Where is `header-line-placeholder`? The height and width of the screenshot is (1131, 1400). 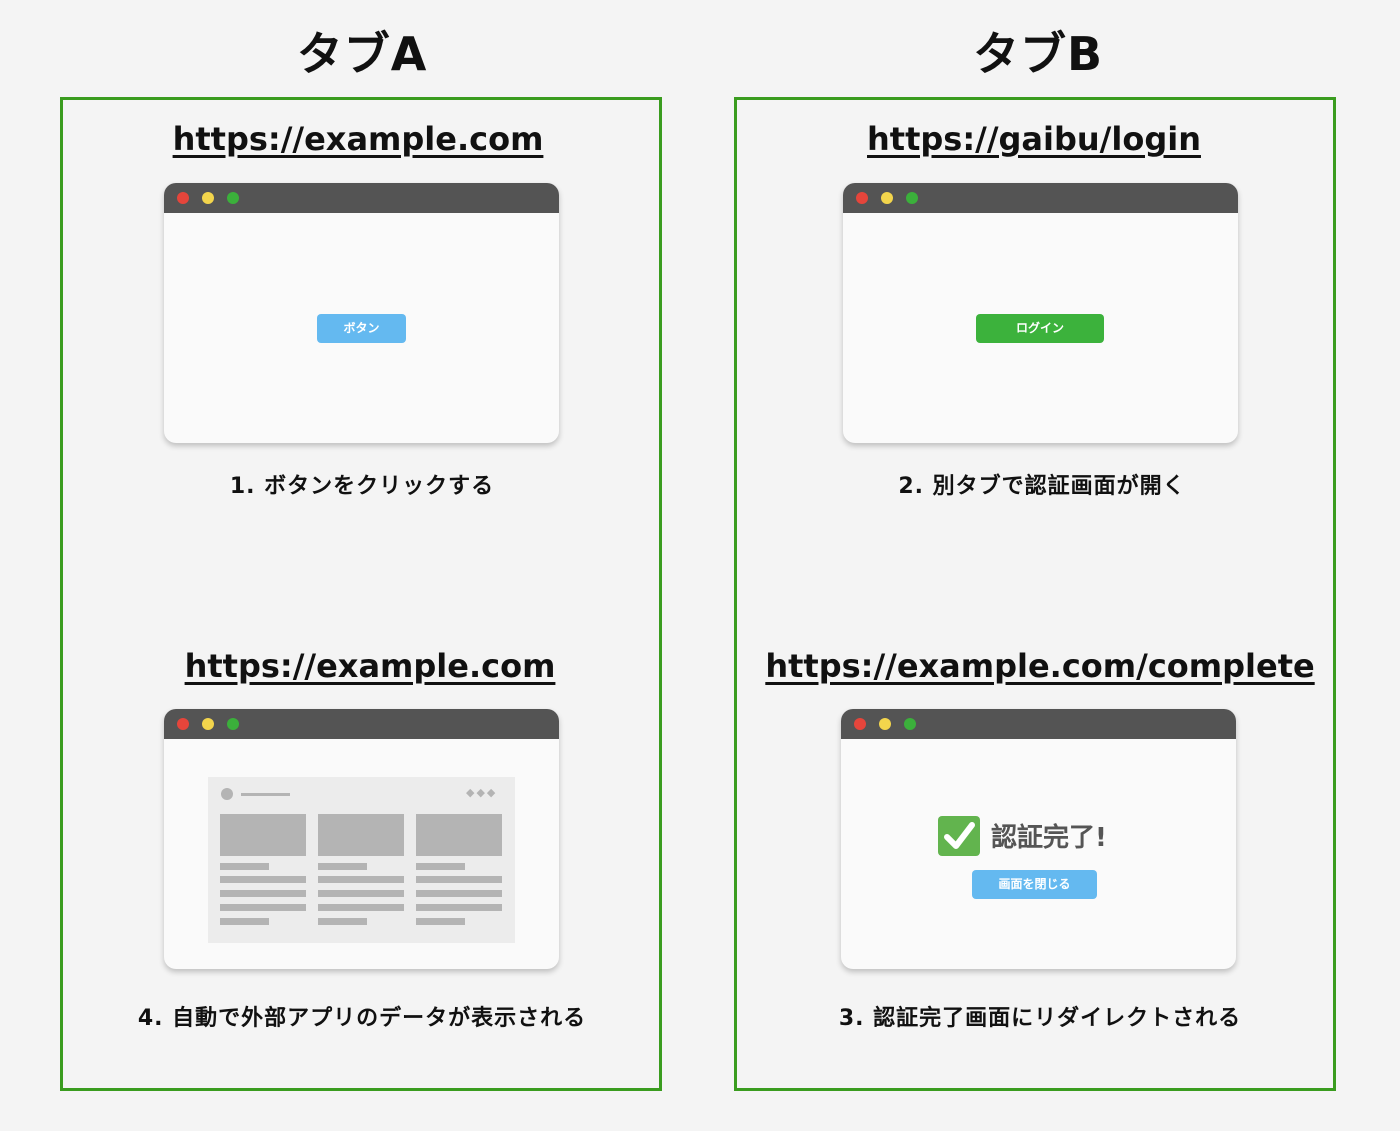 header-line-placeholder is located at coordinates (265, 794).